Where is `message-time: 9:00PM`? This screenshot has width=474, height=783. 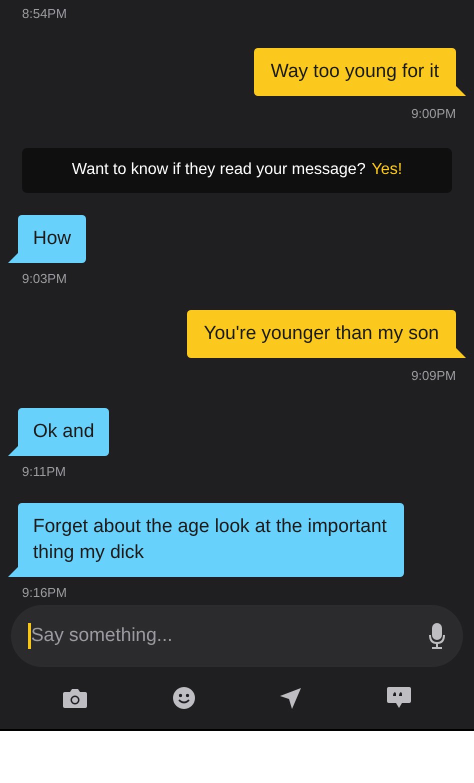
message-time: 9:00PM is located at coordinates (433, 114).